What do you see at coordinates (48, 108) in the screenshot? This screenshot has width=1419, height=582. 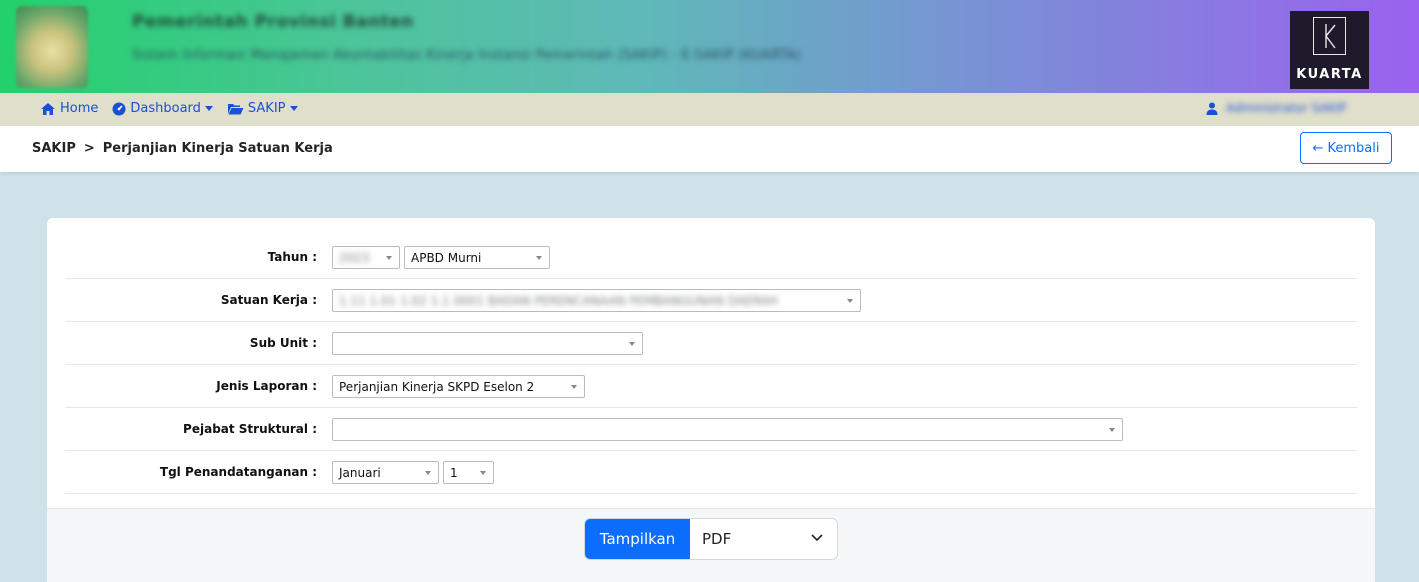 I see `home-icon` at bounding box center [48, 108].